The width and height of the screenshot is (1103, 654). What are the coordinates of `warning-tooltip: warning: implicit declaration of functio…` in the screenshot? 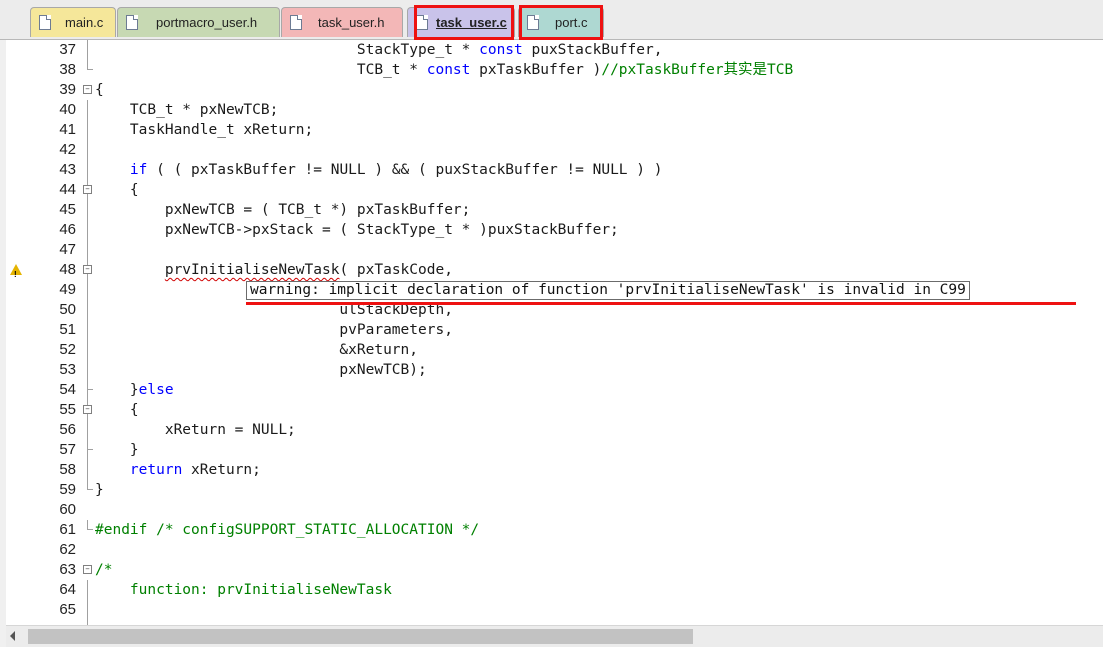 It's located at (608, 290).